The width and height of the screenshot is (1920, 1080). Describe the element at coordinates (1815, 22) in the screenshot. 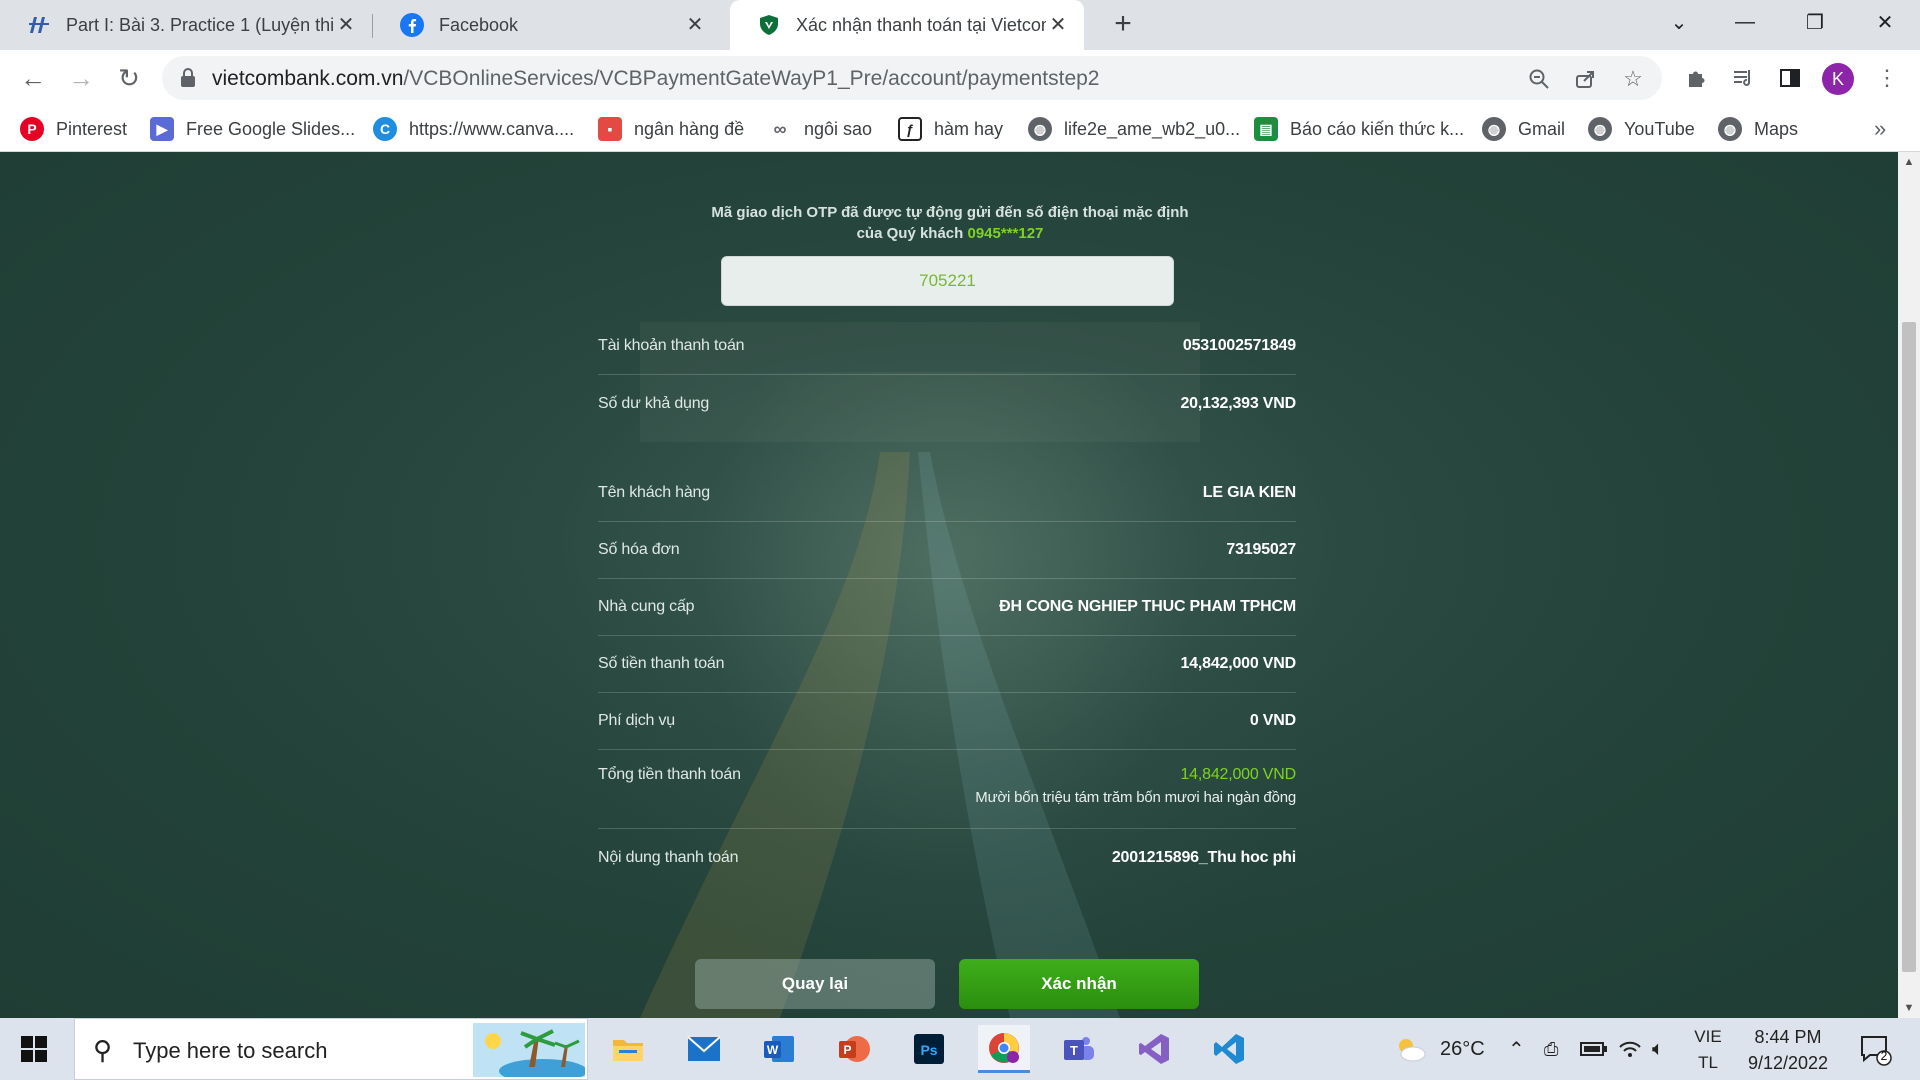

I see `restore-button: ❐` at that location.